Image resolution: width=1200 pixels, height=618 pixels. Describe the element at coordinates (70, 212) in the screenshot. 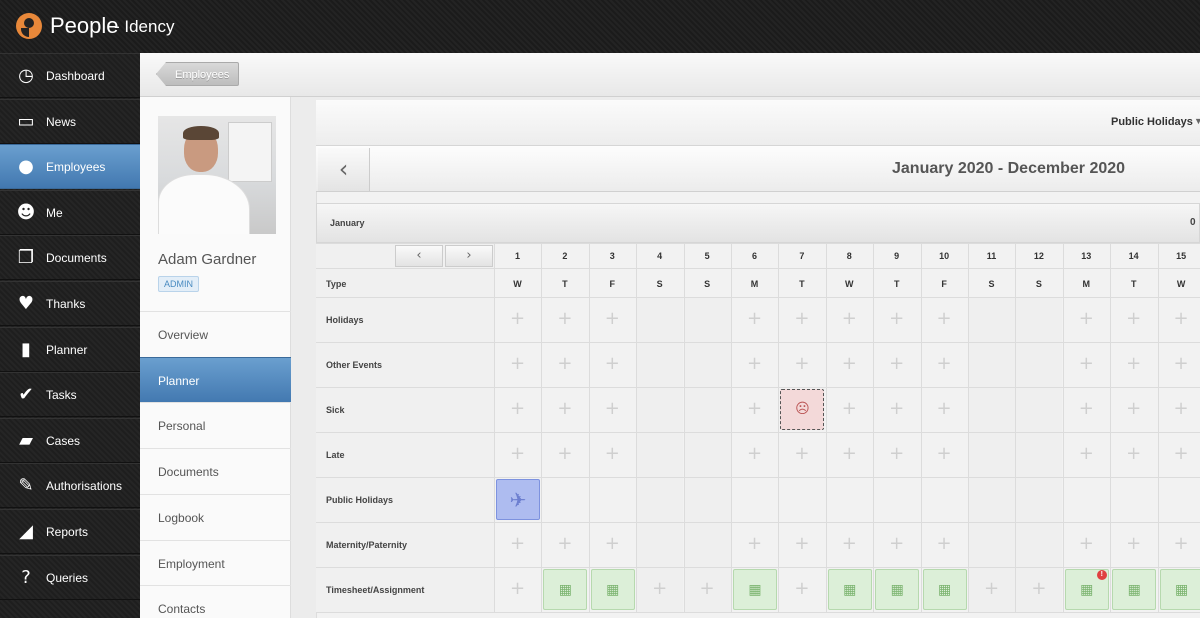

I see `sidebar-item-me: ☻ Me` at that location.